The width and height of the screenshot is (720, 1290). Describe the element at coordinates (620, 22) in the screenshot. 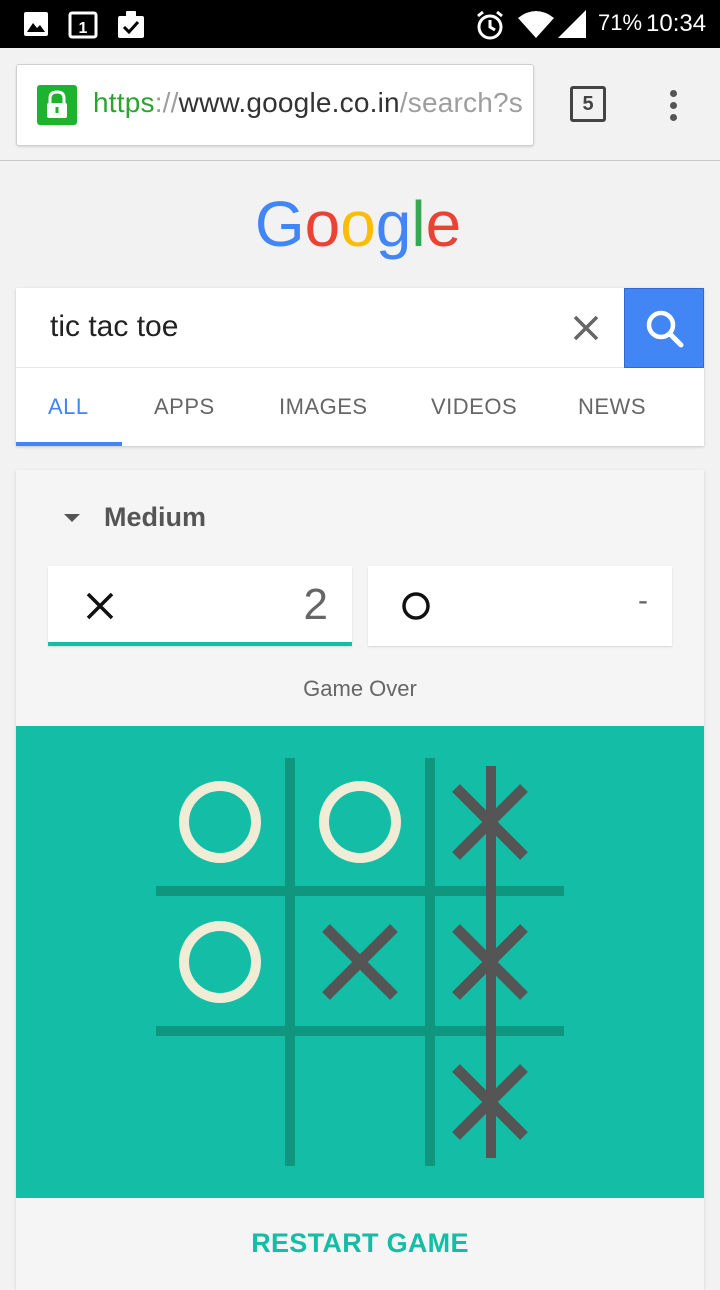

I see `battery-level: 71%` at that location.